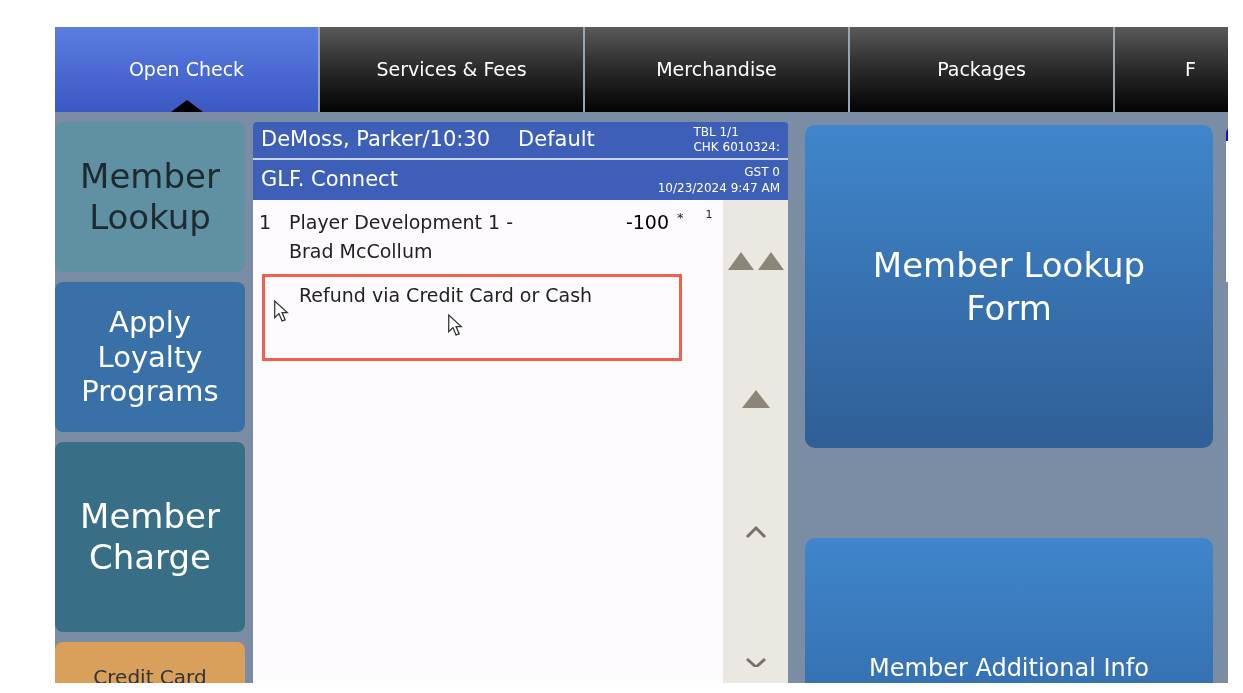 Image resolution: width=1243 pixels, height=693 pixels. I want to click on page-up-icon, so click(755, 261).